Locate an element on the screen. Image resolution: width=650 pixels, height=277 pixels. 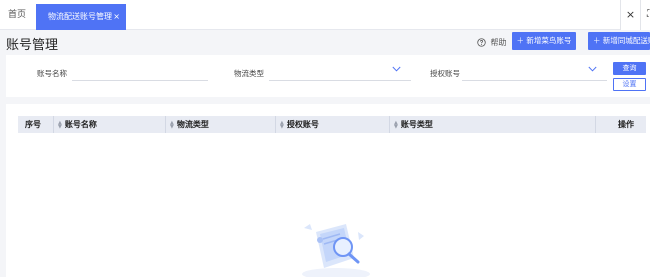
account-name-input is located at coordinates (140, 80).